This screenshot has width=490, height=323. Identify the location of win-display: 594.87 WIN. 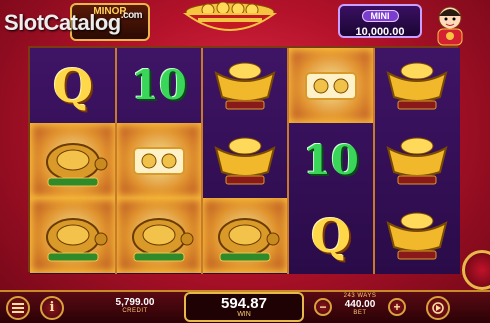
(244, 307).